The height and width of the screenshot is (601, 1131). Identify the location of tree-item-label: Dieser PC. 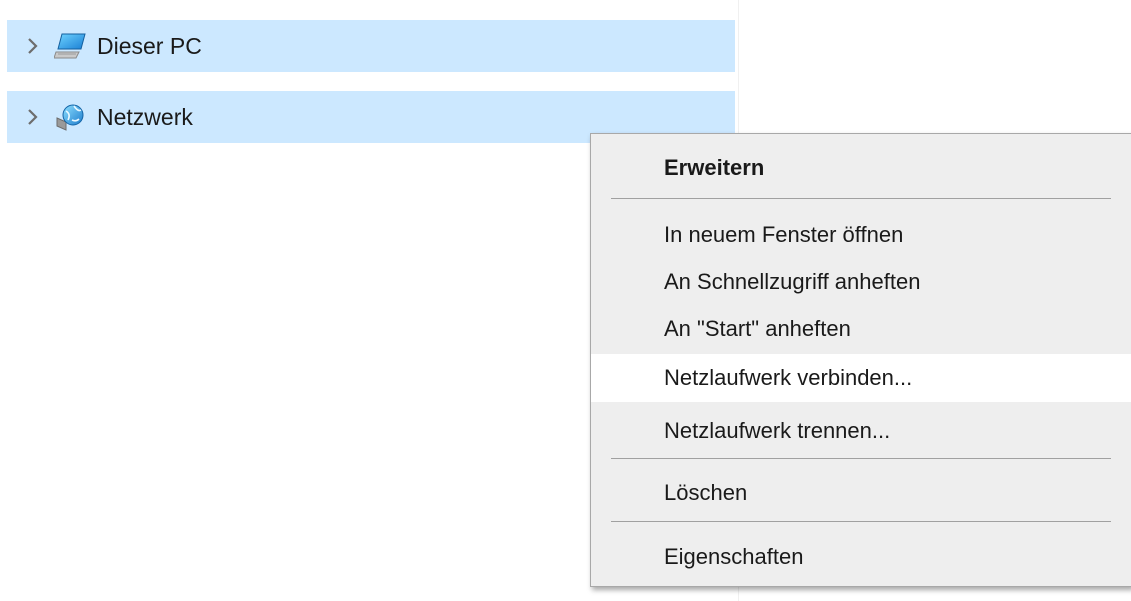
(149, 45).